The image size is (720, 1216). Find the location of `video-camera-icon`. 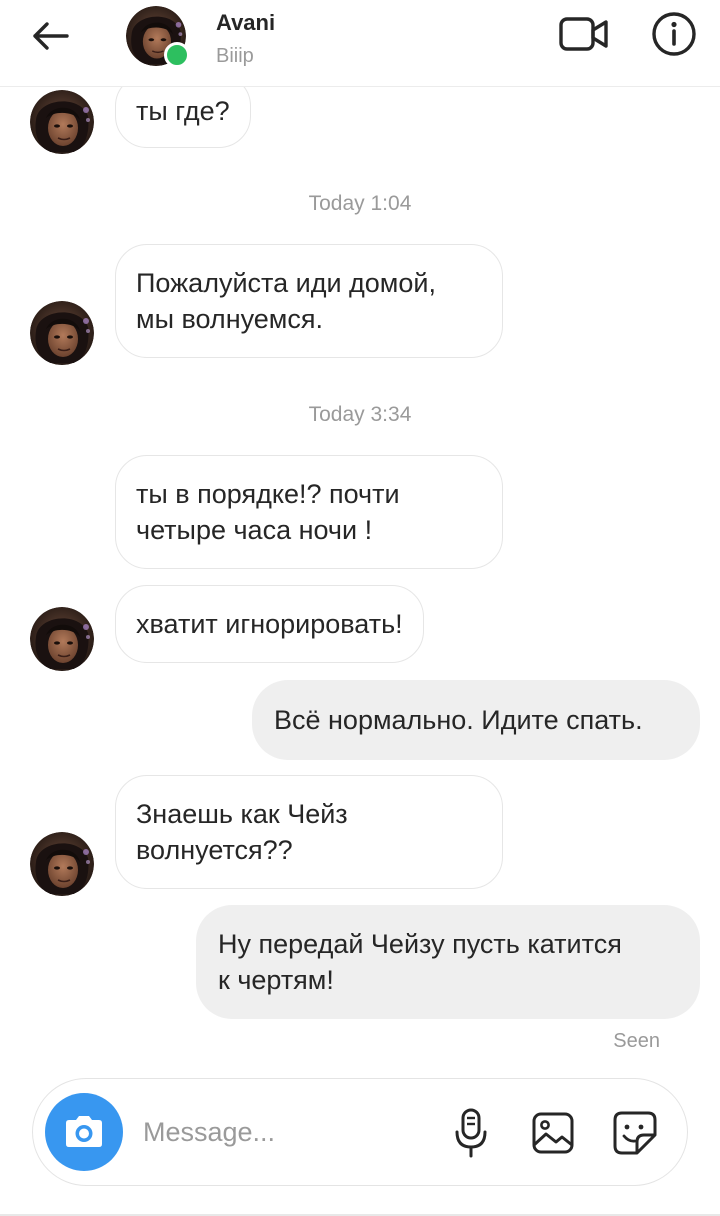

video-camera-icon is located at coordinates (583, 34).